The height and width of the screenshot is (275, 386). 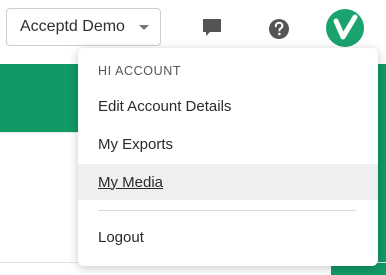 I want to click on account-selector: Acceptd Demo, so click(x=83, y=27).